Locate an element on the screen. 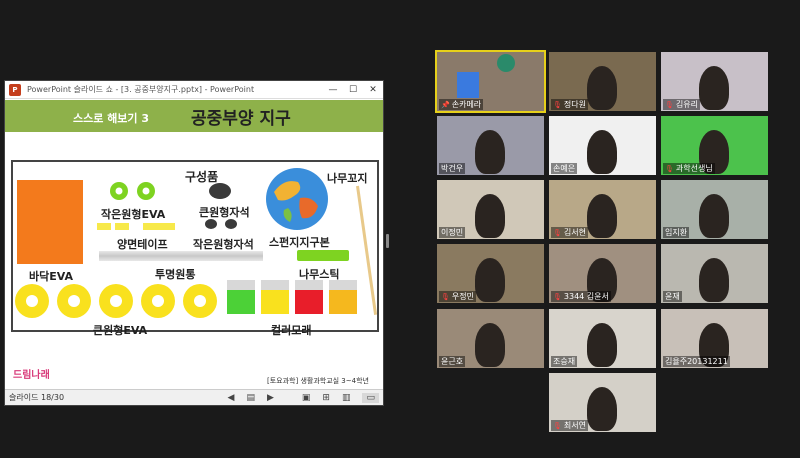  participant-name-text: 윤재 is located at coordinates (672, 296).